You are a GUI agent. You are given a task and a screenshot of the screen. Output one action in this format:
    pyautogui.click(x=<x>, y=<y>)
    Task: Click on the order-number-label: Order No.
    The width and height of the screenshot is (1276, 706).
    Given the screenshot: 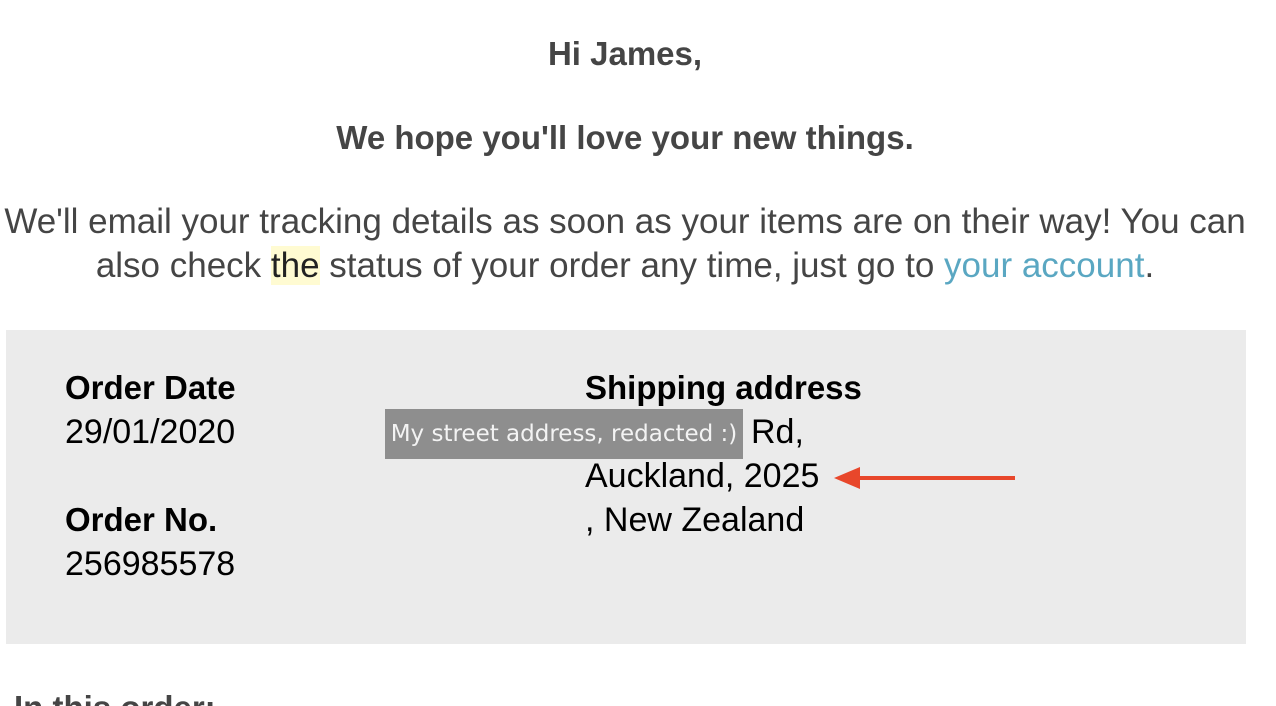 What is the action you would take?
    pyautogui.click(x=141, y=519)
    